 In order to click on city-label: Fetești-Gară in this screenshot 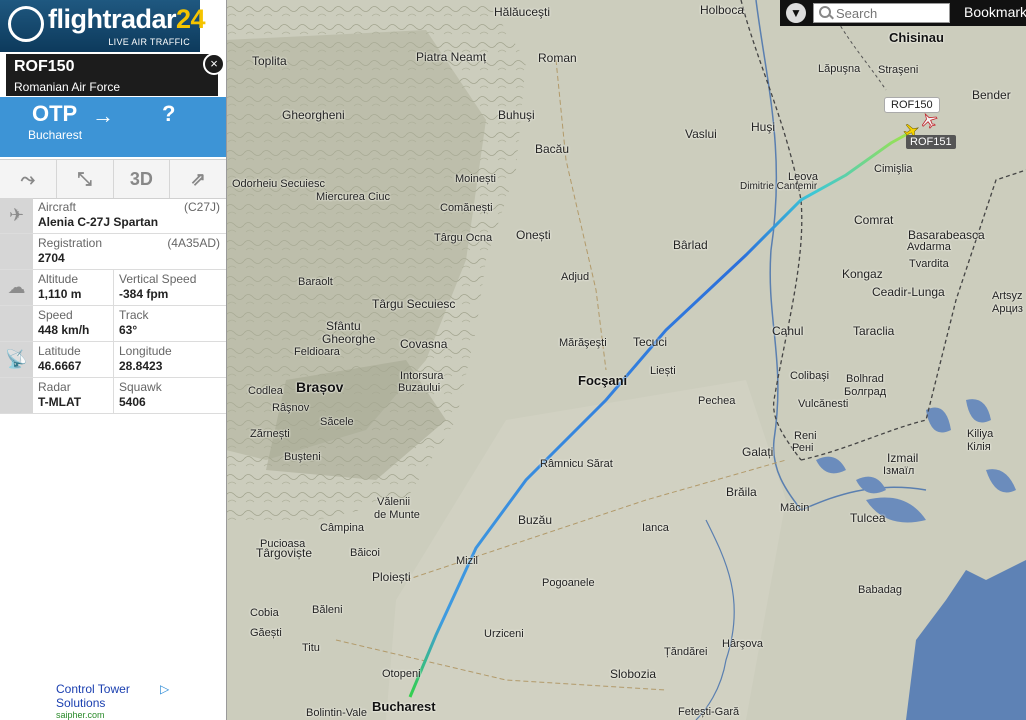, I will do `click(709, 712)`.